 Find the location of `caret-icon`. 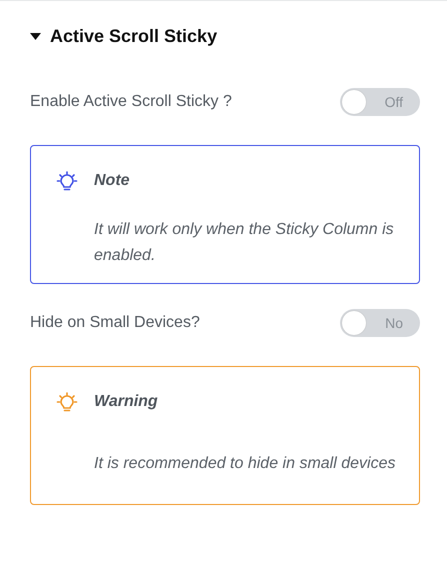

caret-icon is located at coordinates (35, 36).